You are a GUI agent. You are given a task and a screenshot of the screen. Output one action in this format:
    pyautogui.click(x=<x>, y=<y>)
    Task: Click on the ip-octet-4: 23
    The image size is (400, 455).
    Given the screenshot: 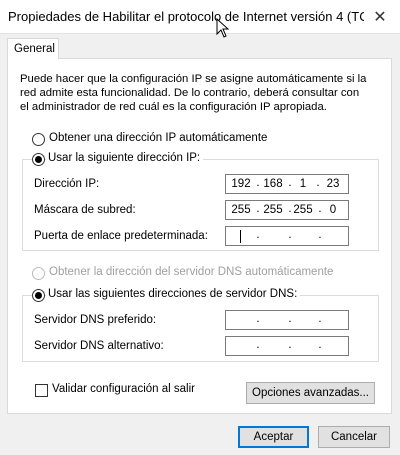 What is the action you would take?
    pyautogui.click(x=333, y=184)
    